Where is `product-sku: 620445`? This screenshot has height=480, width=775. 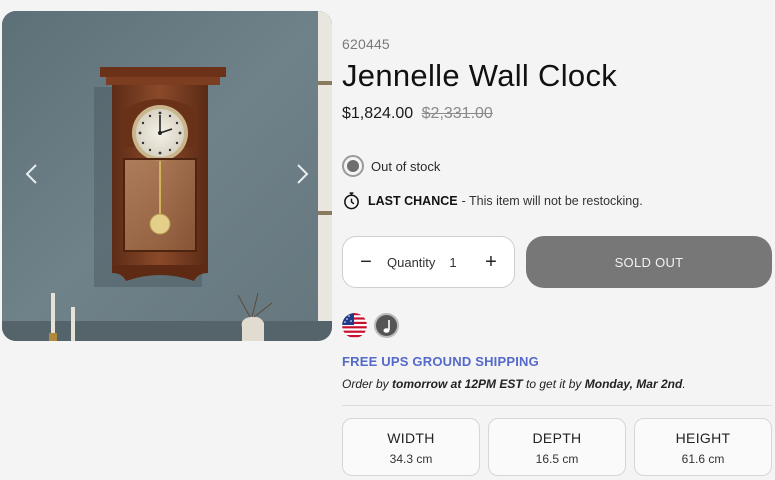
product-sku: 620445 is located at coordinates (366, 44).